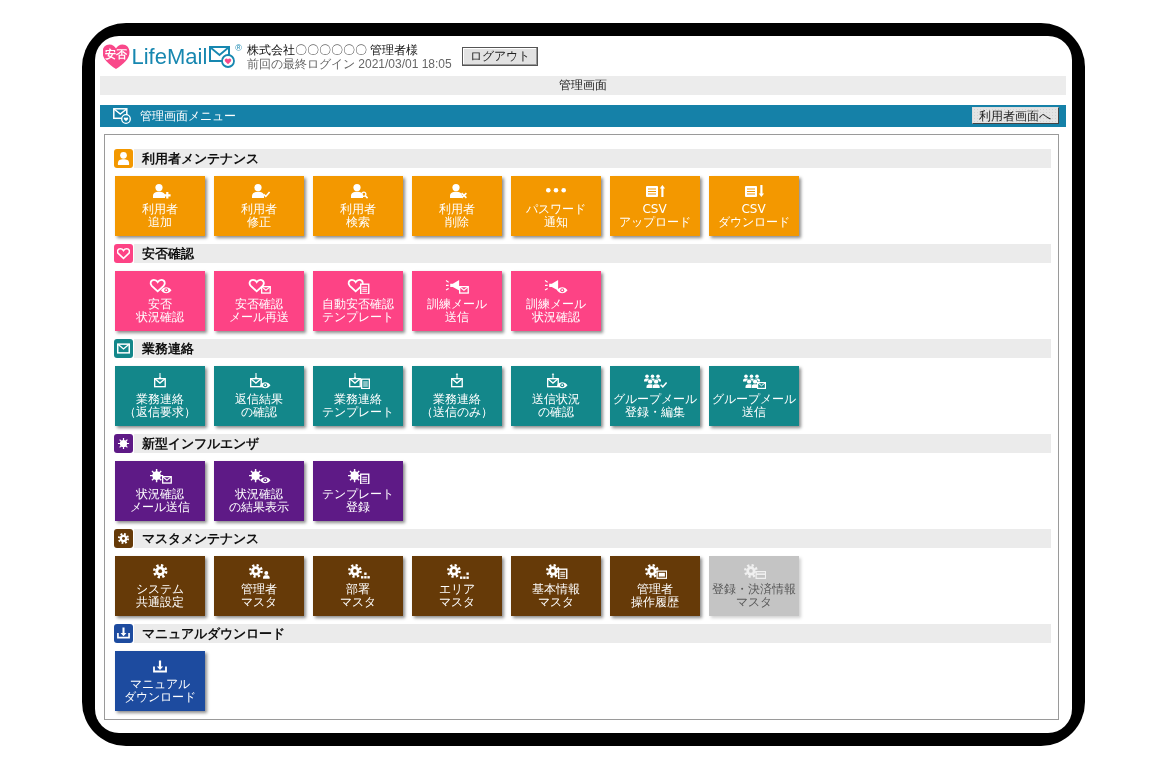 The image size is (1166, 768). Describe the element at coordinates (258, 475) in the screenshot. I see `virus-eye-icon` at that location.